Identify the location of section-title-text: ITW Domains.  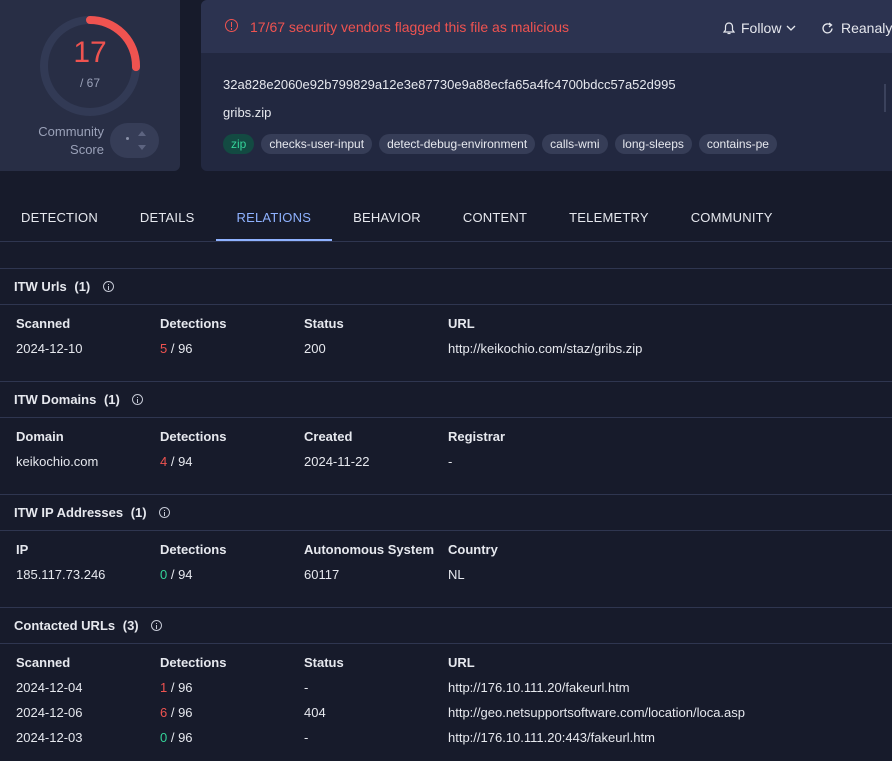
(55, 399).